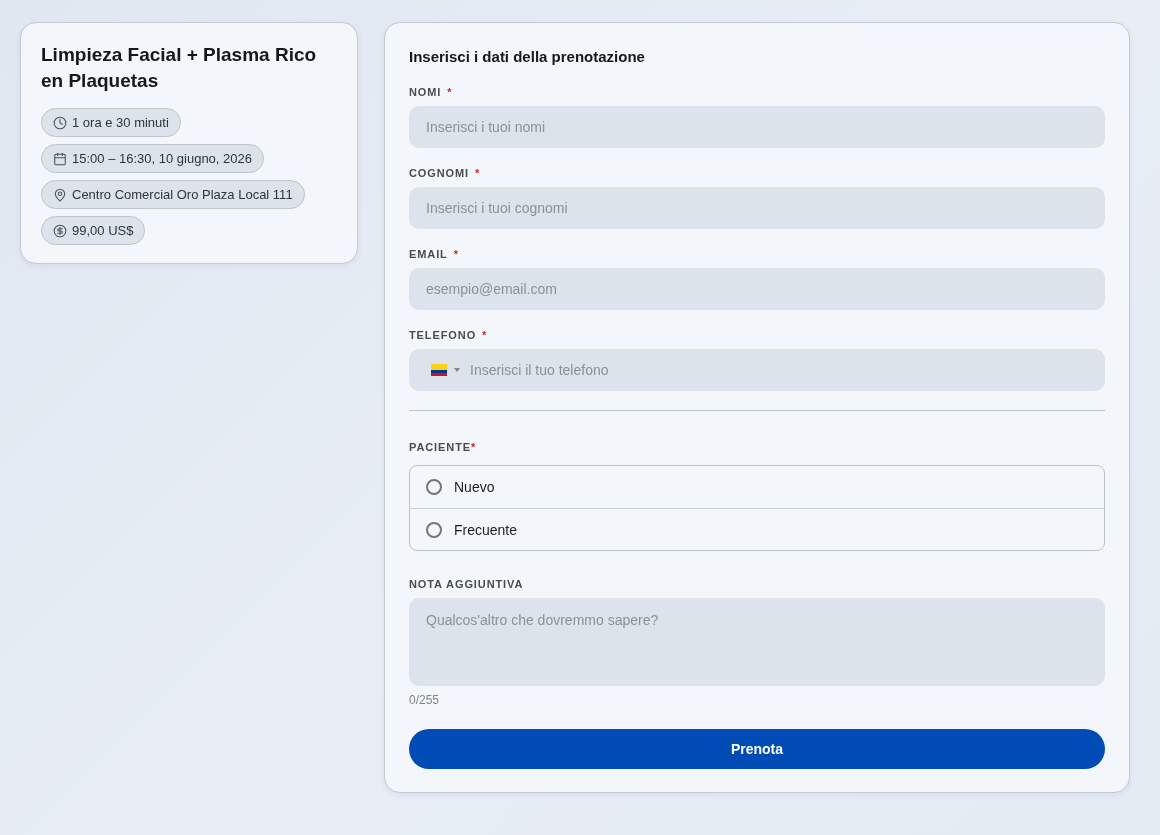 This screenshot has height=835, width=1160. Describe the element at coordinates (443, 335) in the screenshot. I see `field-label: TELEFONO` at that location.